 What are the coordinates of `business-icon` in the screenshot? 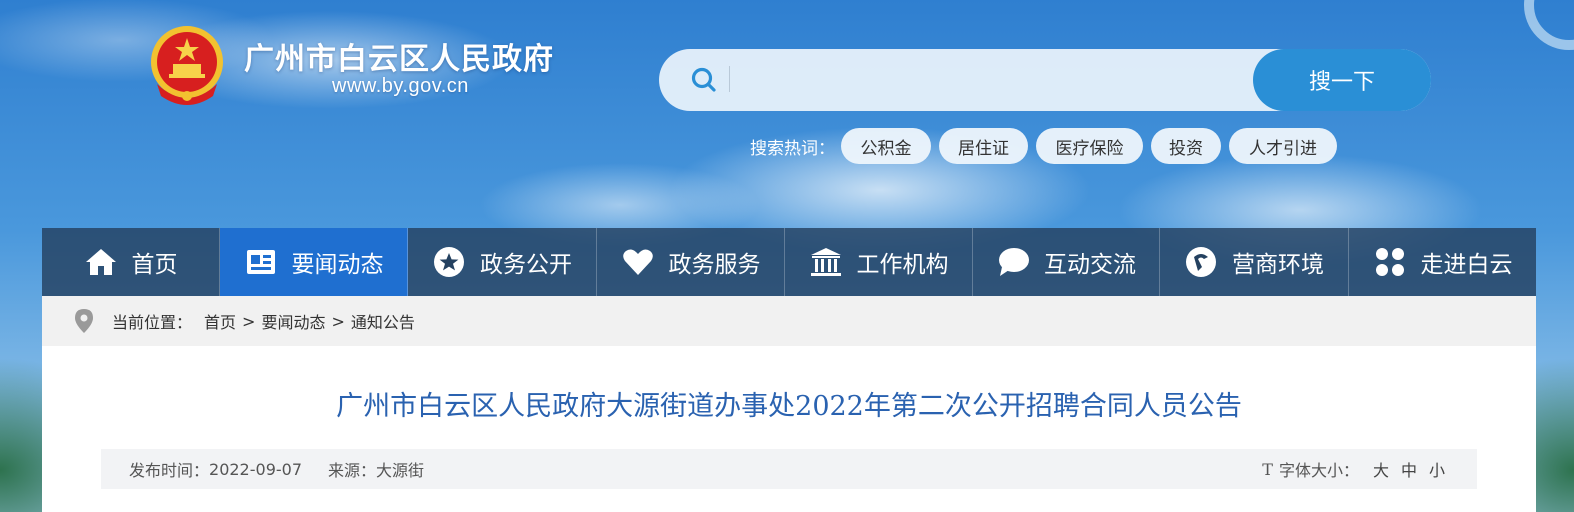 It's located at (1201, 262).